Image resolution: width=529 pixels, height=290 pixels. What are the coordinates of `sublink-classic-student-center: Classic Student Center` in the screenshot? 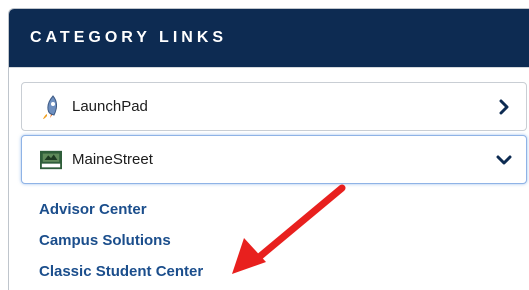 It's located at (121, 271).